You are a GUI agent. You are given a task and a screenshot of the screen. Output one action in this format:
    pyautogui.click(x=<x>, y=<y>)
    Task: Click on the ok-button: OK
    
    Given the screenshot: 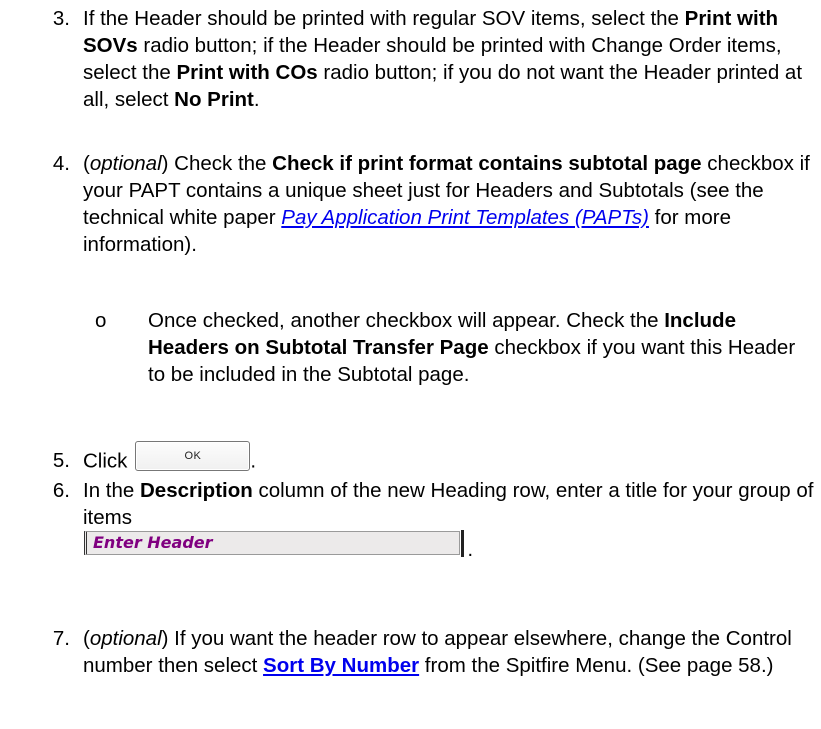 What is the action you would take?
    pyautogui.click(x=193, y=456)
    